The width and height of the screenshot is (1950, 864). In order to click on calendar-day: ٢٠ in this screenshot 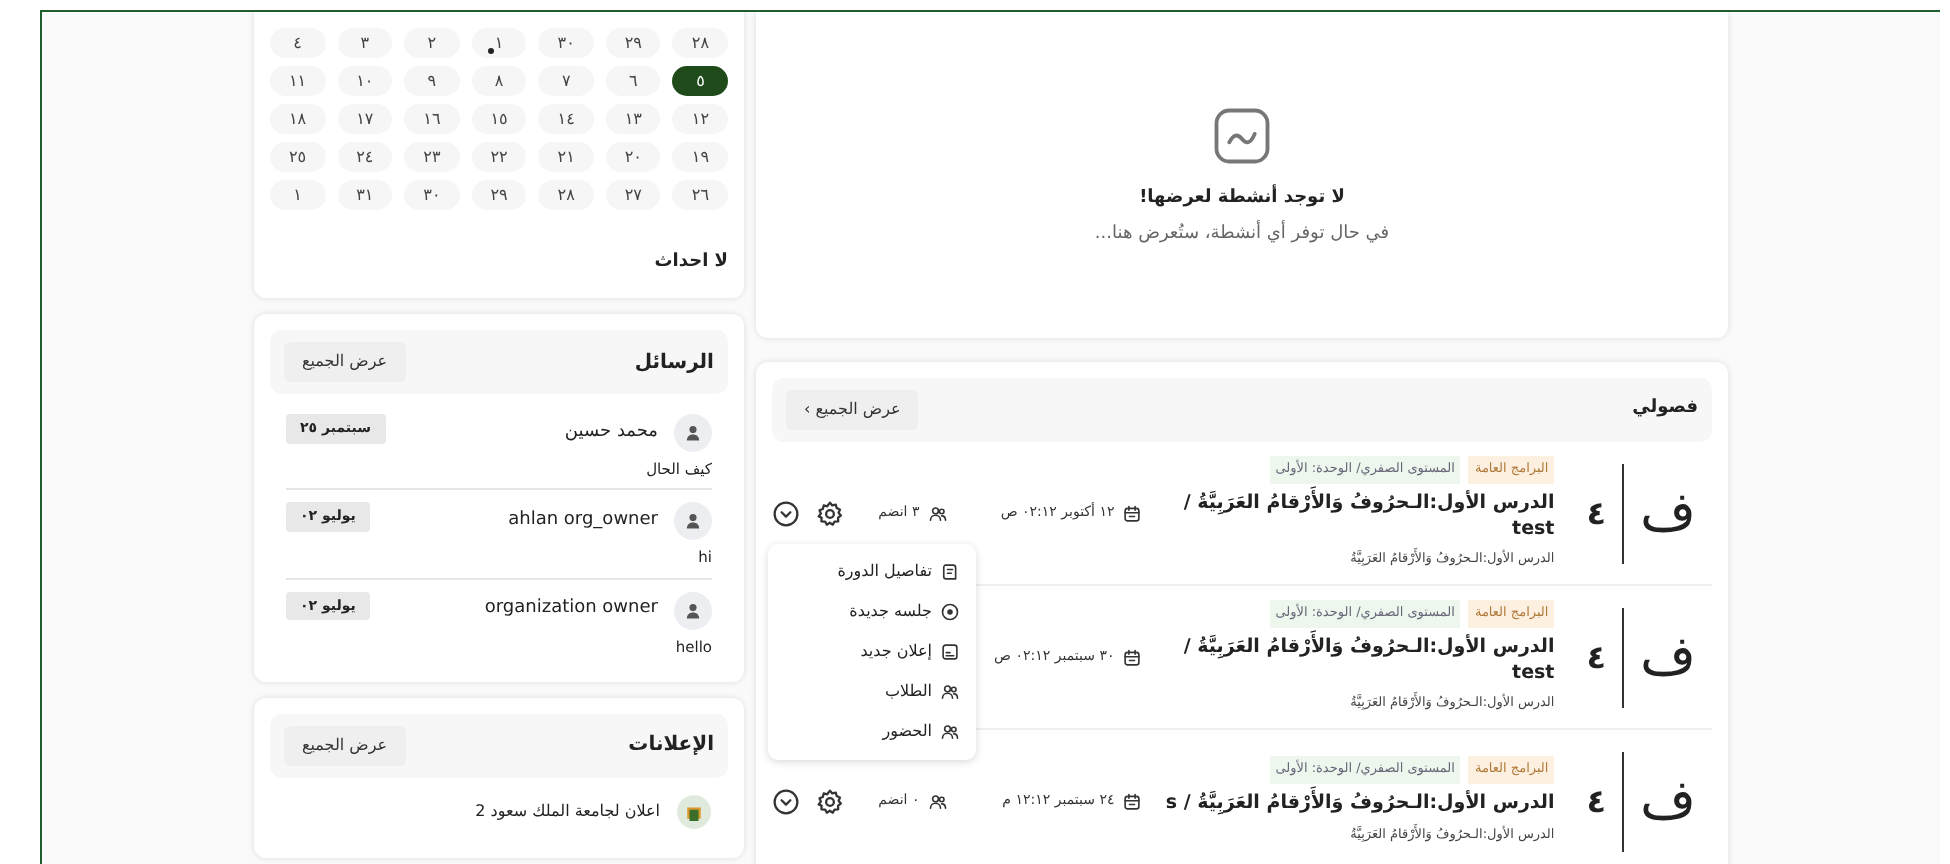, I will do `click(633, 157)`.